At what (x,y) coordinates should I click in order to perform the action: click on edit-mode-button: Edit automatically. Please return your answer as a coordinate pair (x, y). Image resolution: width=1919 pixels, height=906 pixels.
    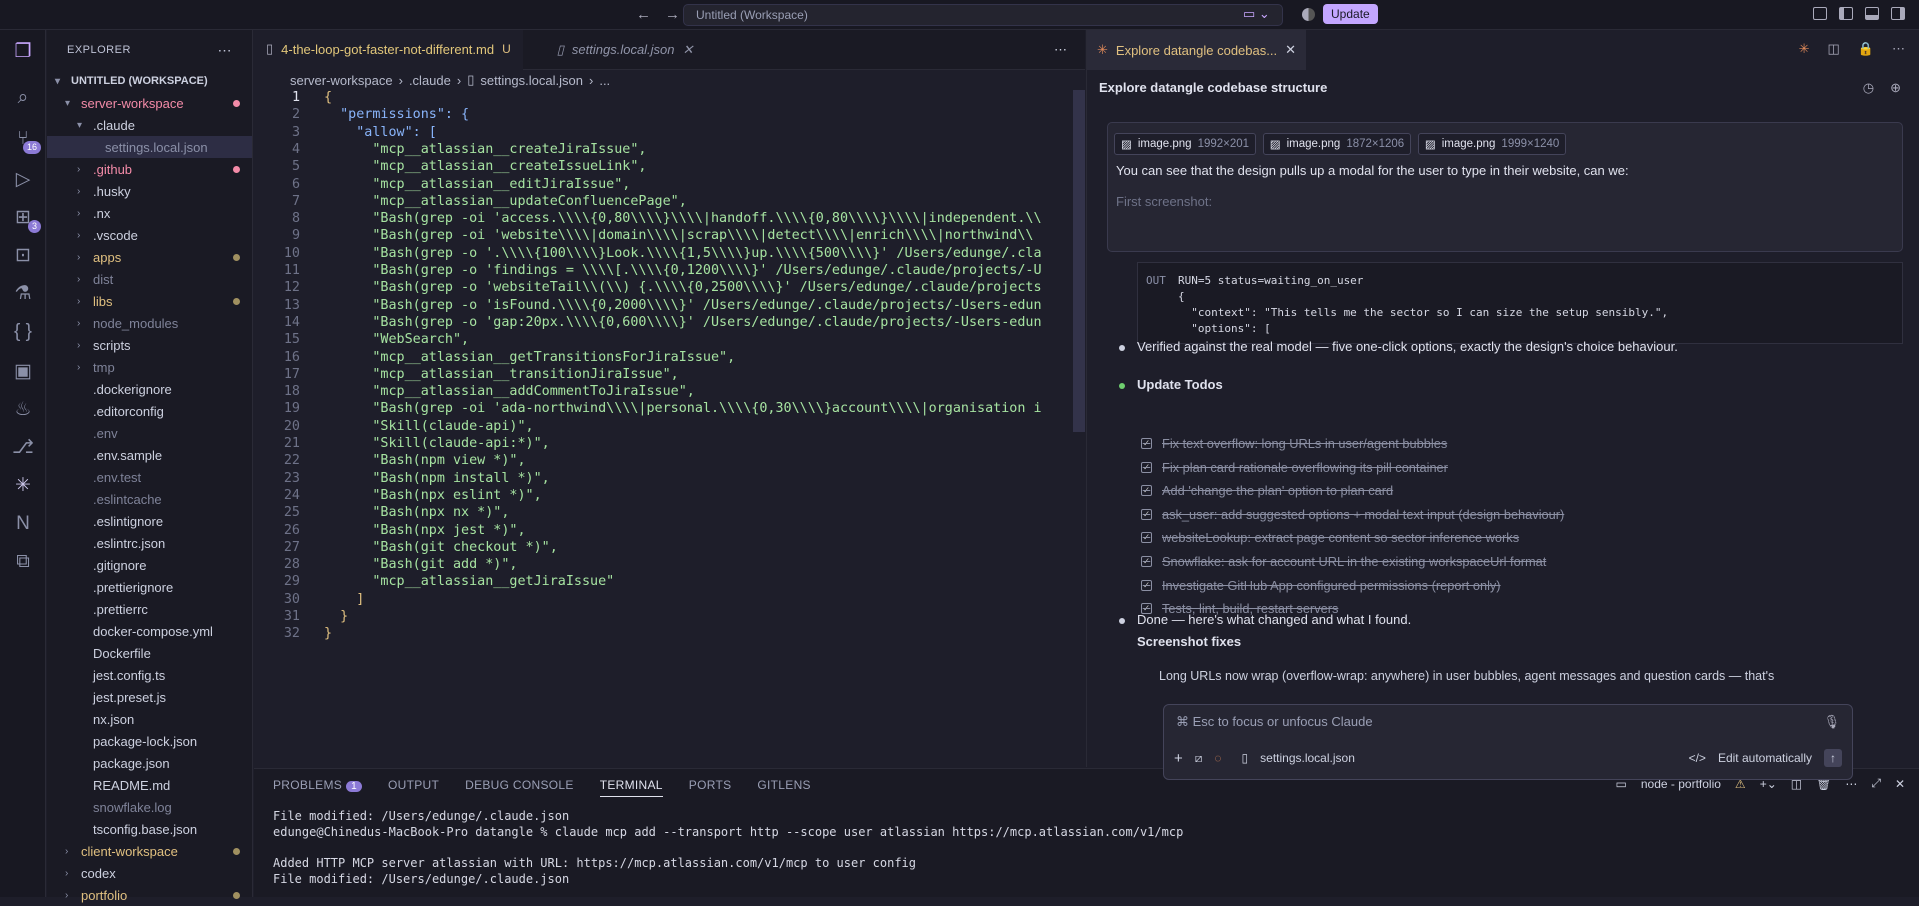
    Looking at the image, I should click on (1765, 758).